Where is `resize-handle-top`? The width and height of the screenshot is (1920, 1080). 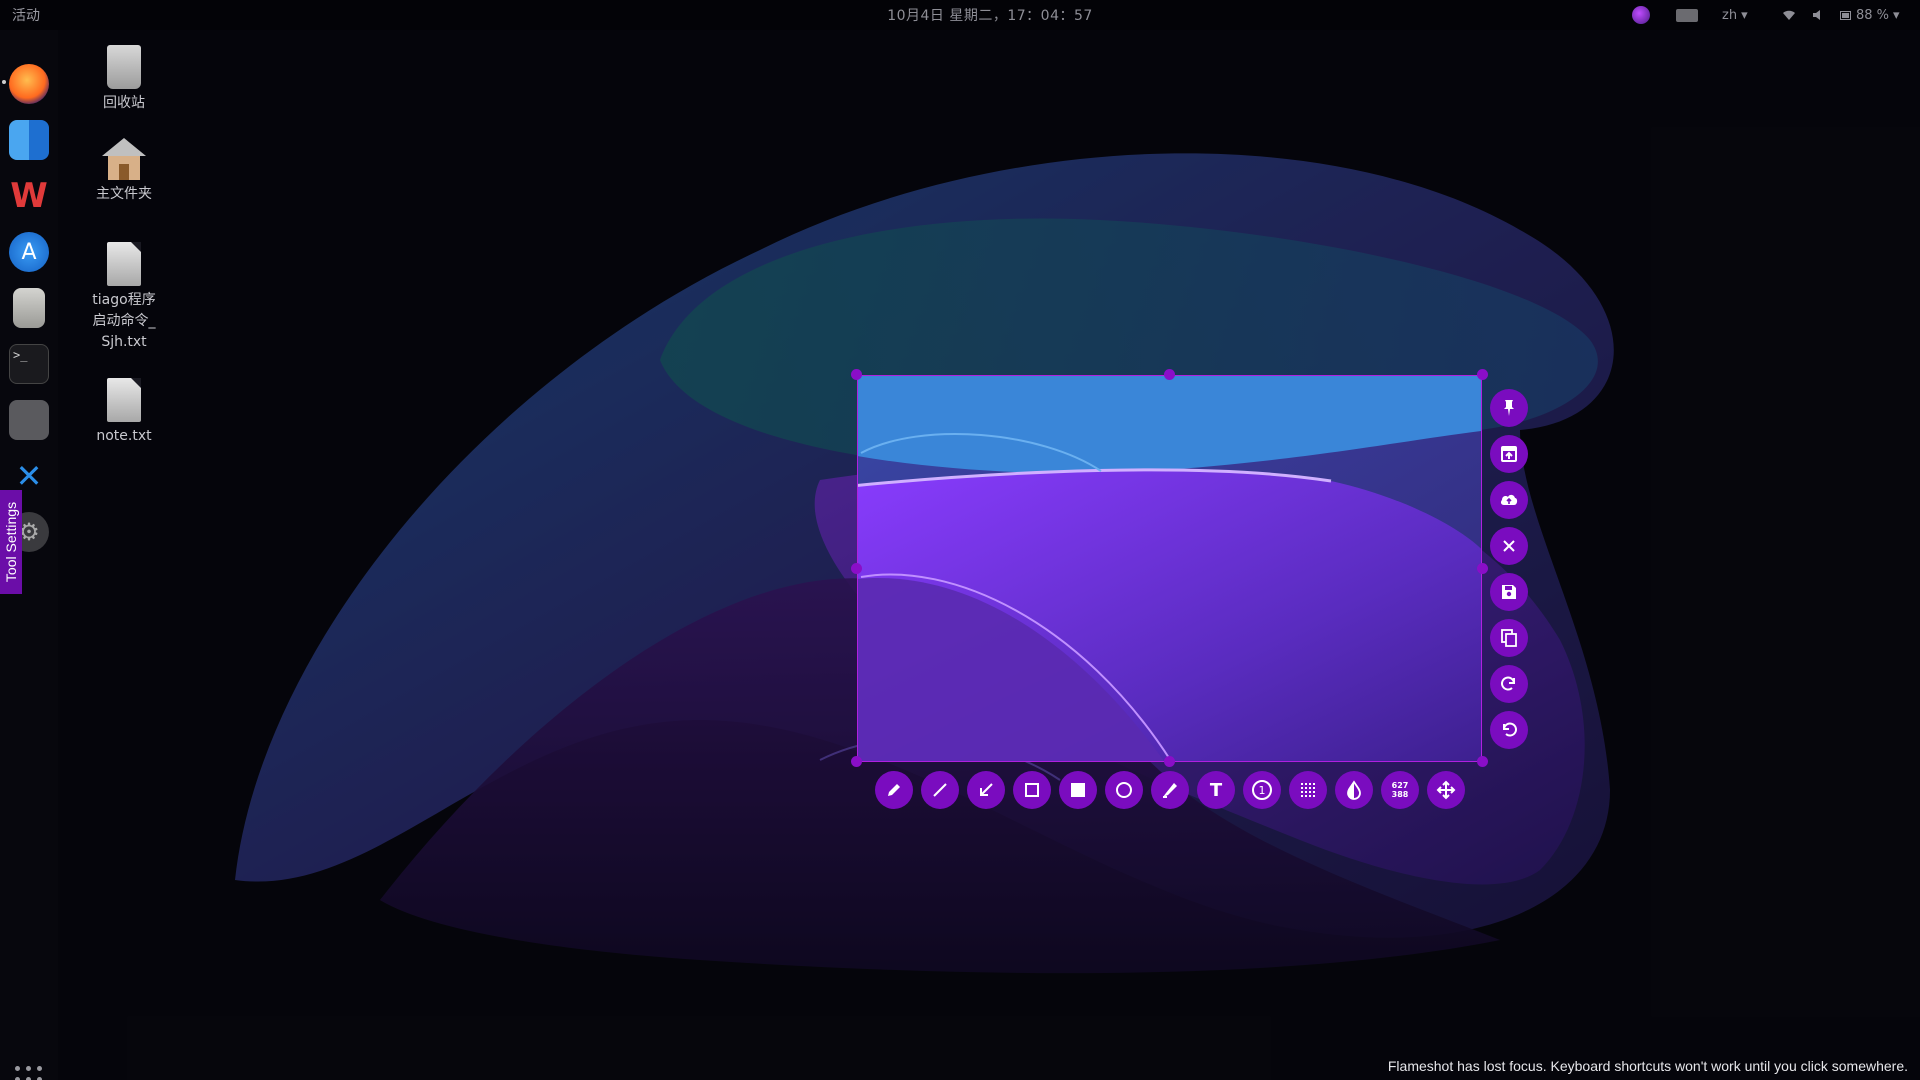 resize-handle-top is located at coordinates (1169, 374).